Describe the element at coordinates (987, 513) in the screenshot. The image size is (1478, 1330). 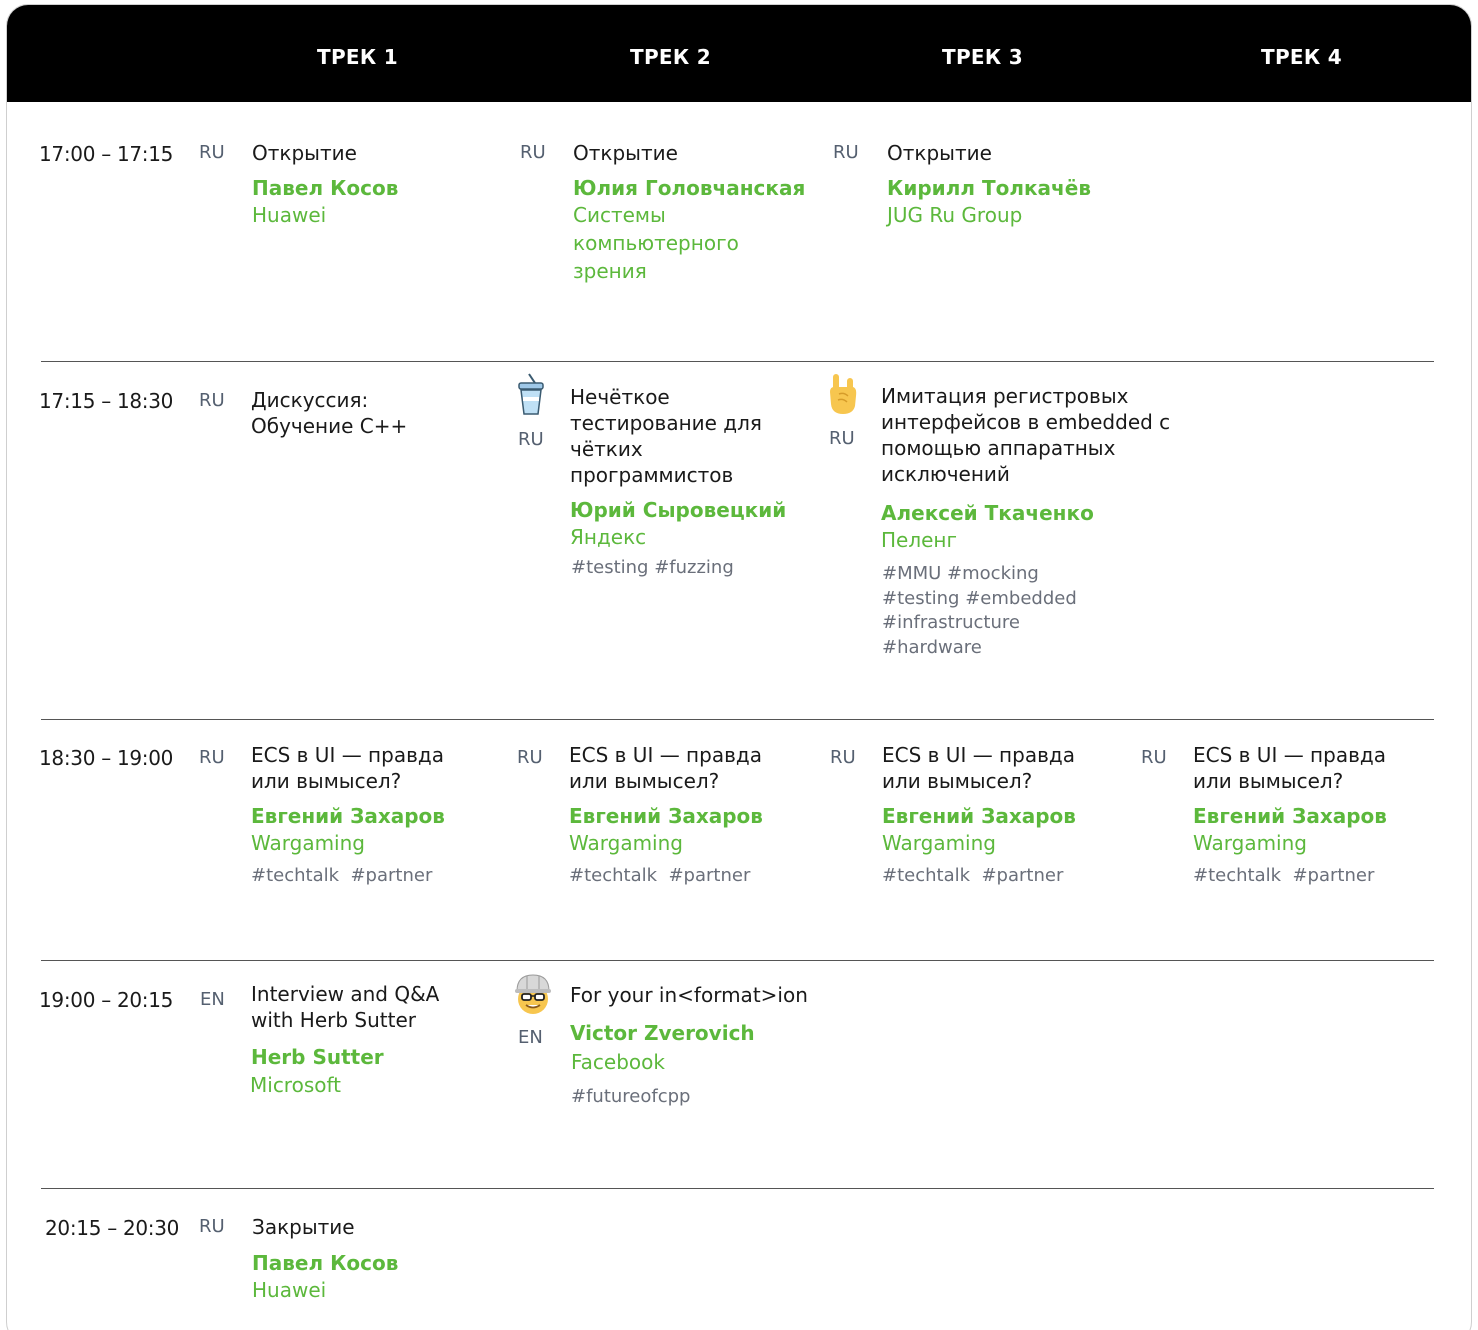
I see `speaker-name: Алексей Ткаченко` at that location.